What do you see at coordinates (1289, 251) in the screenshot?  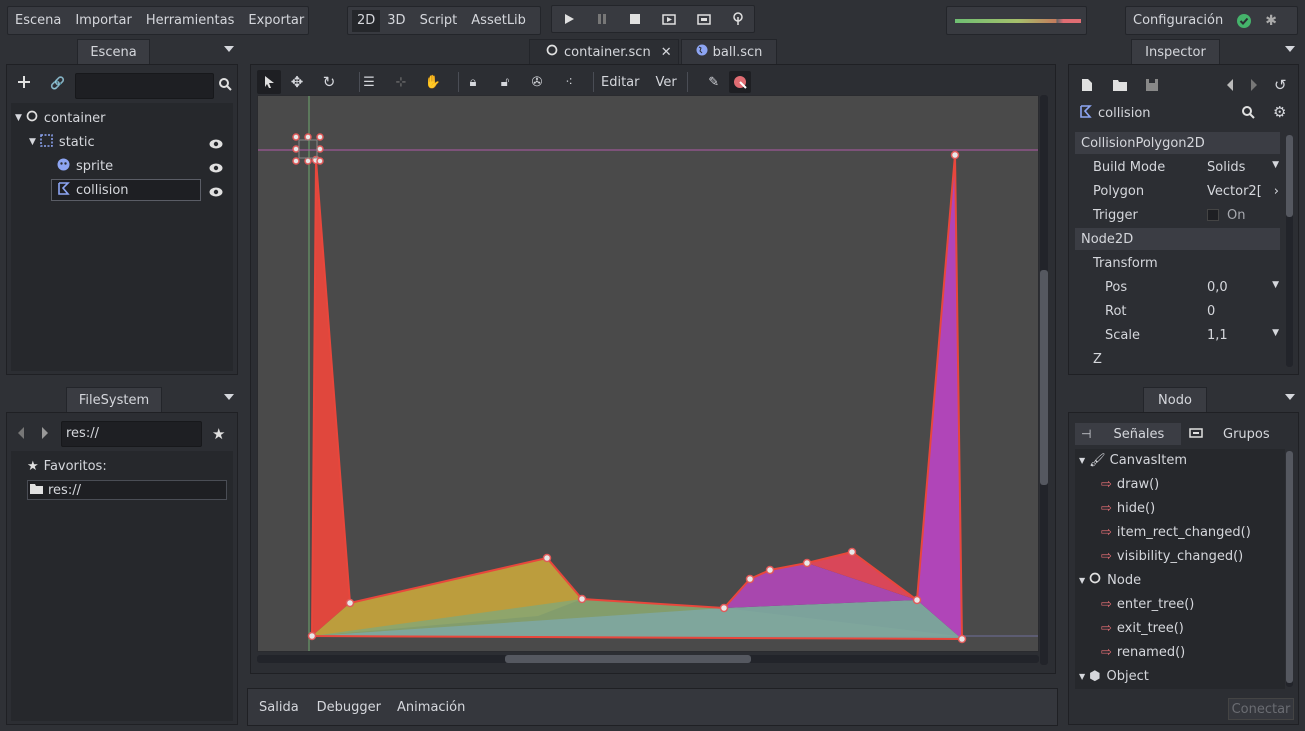 I see `inspector-scrollbar` at bounding box center [1289, 251].